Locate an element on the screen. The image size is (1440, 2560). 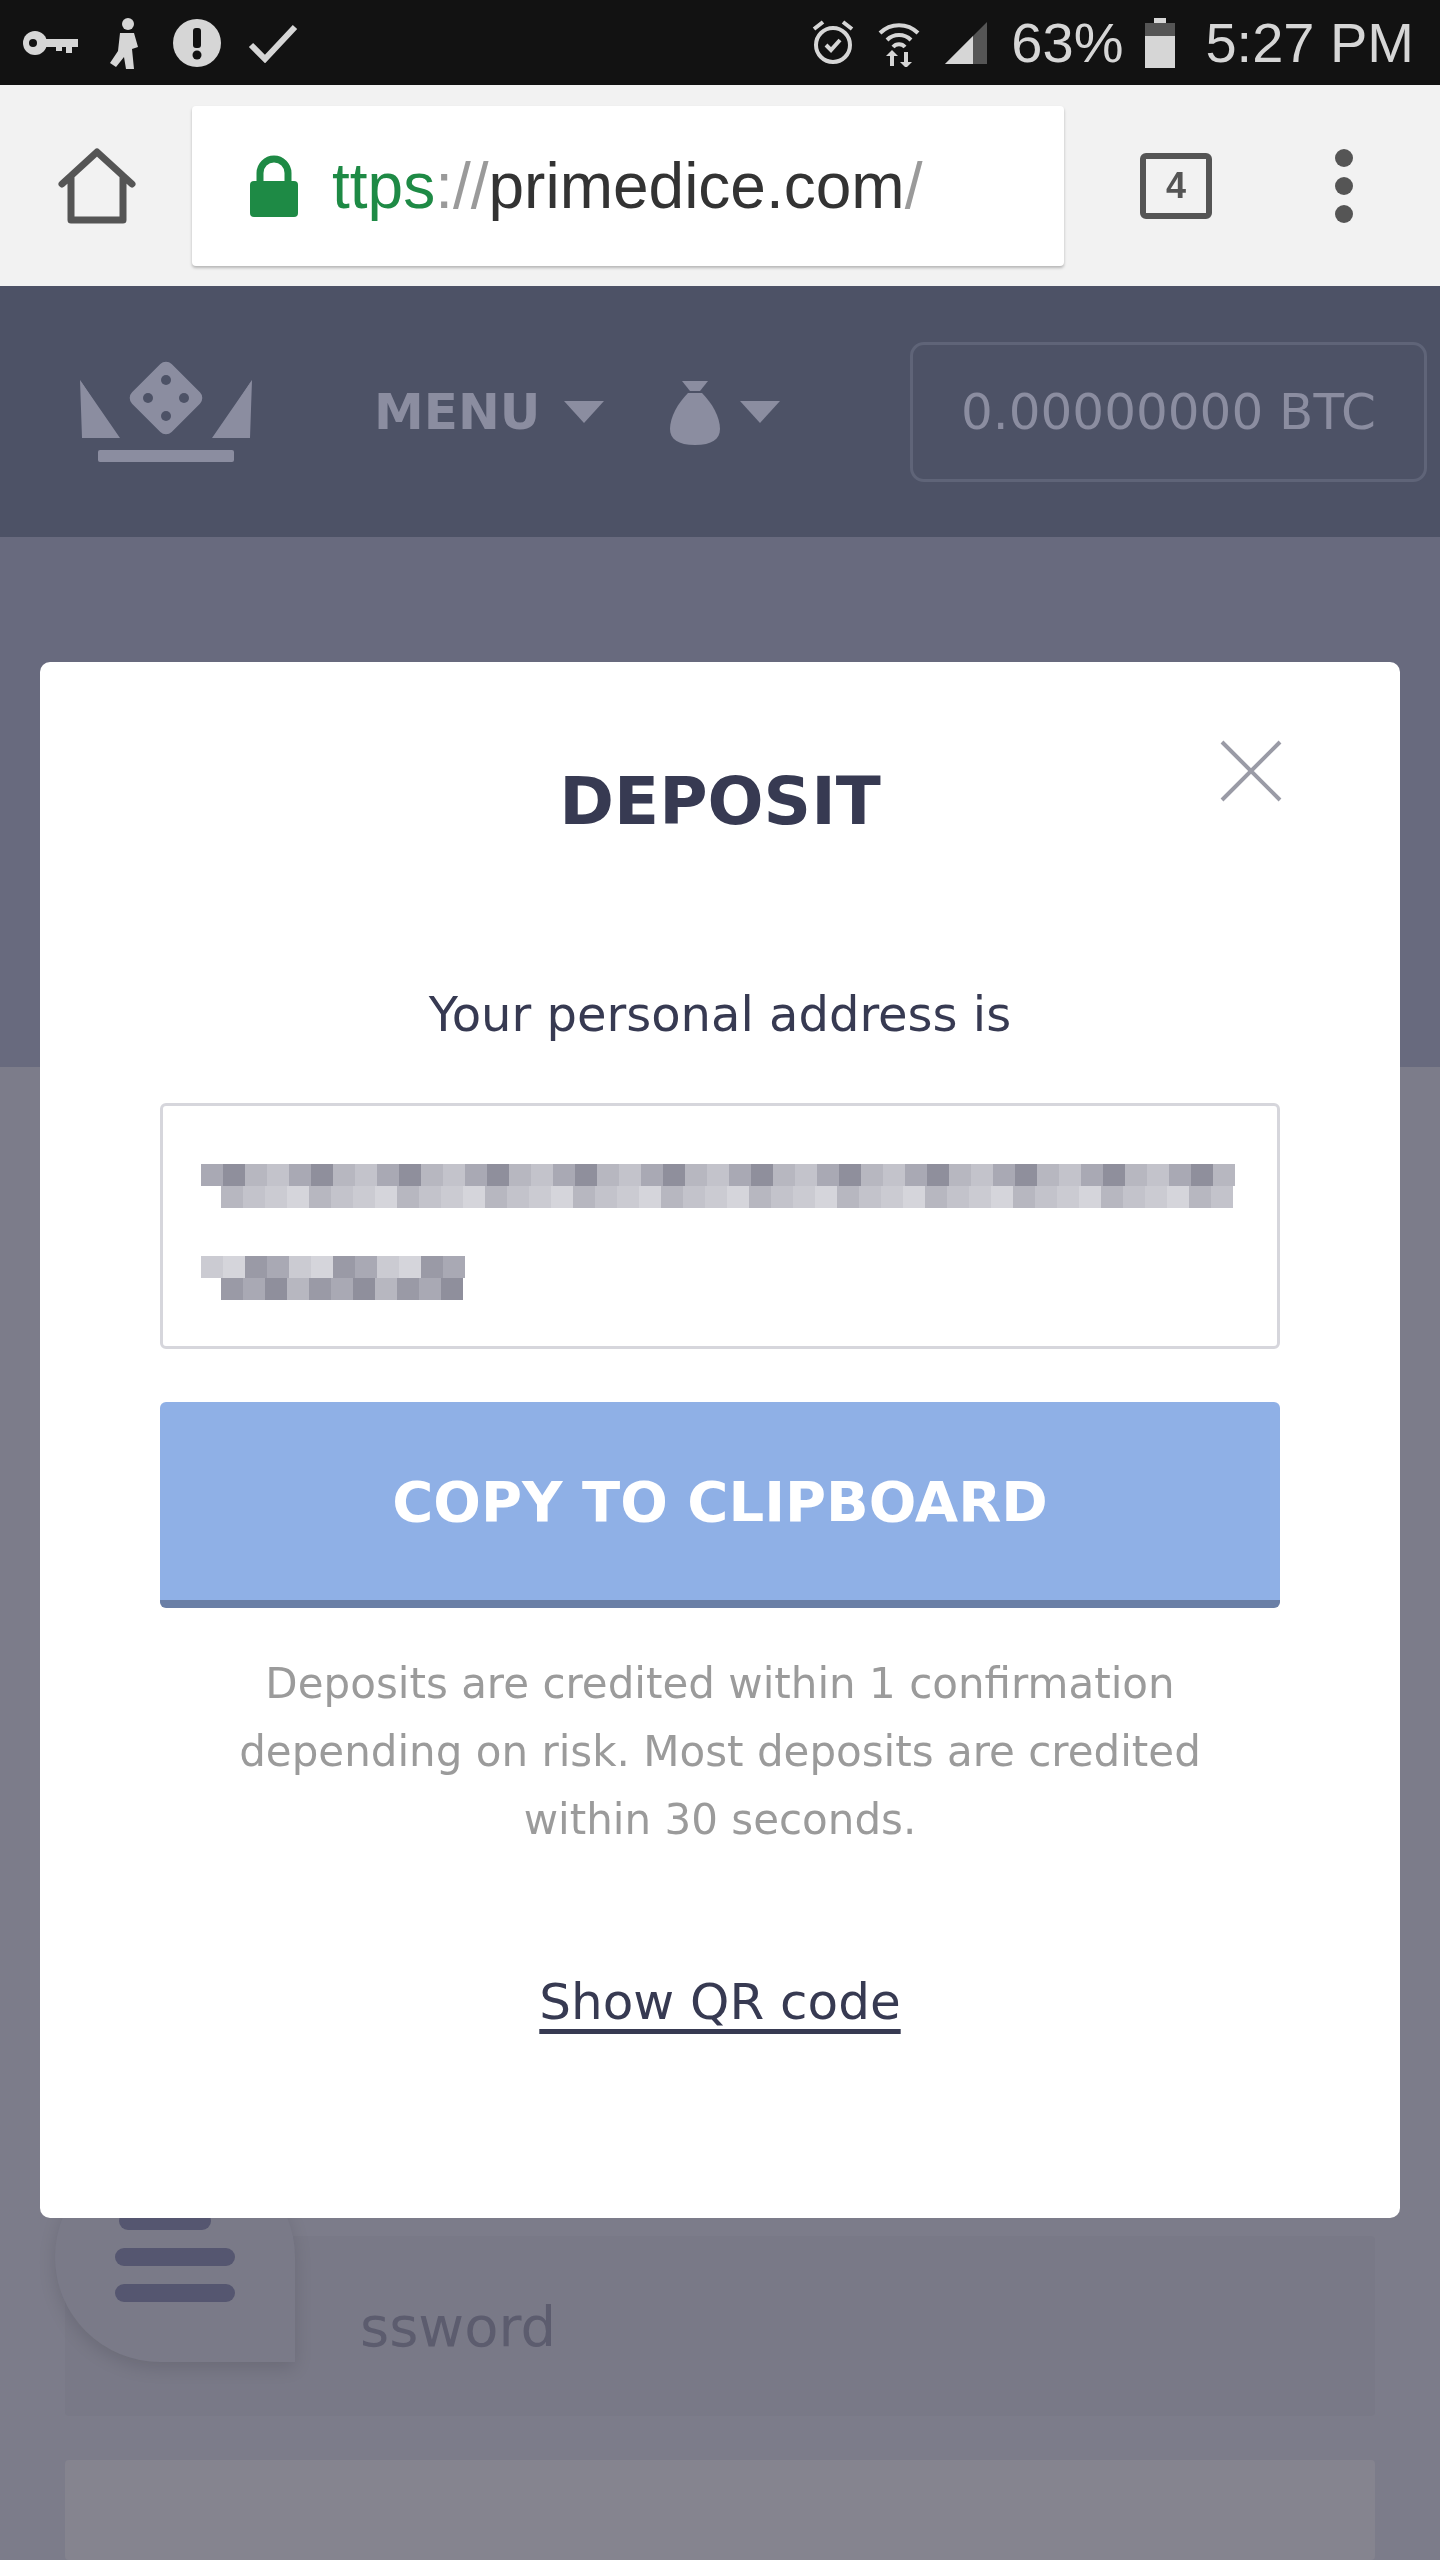
show-qr-link: Show QR code is located at coordinates (720, 2002).